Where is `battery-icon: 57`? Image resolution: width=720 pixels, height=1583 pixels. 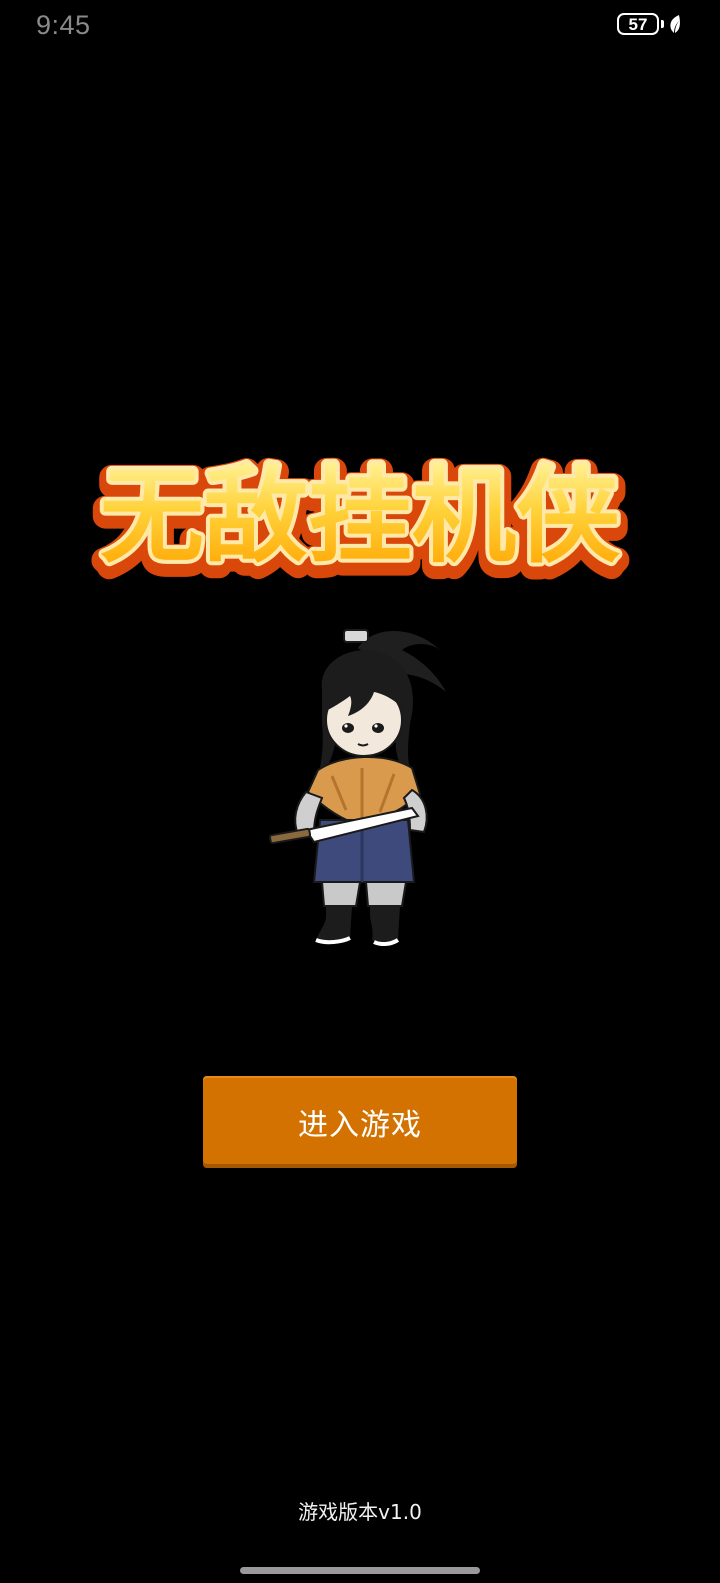 battery-icon: 57 is located at coordinates (638, 24).